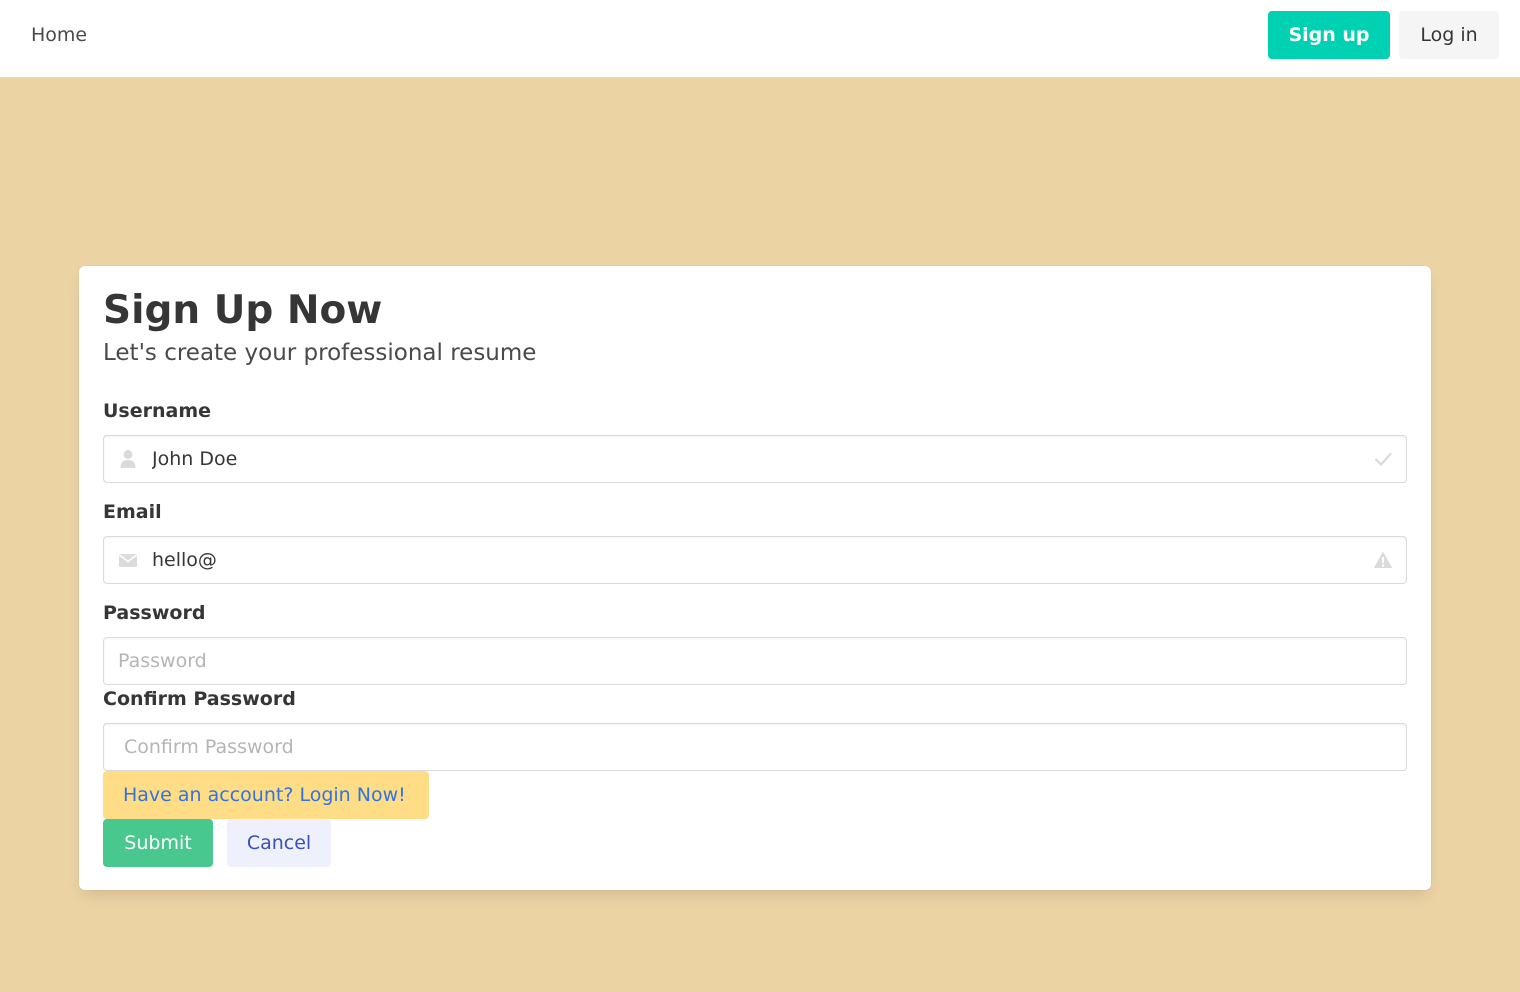 The image size is (1520, 992). I want to click on warning-icon, so click(1383, 560).